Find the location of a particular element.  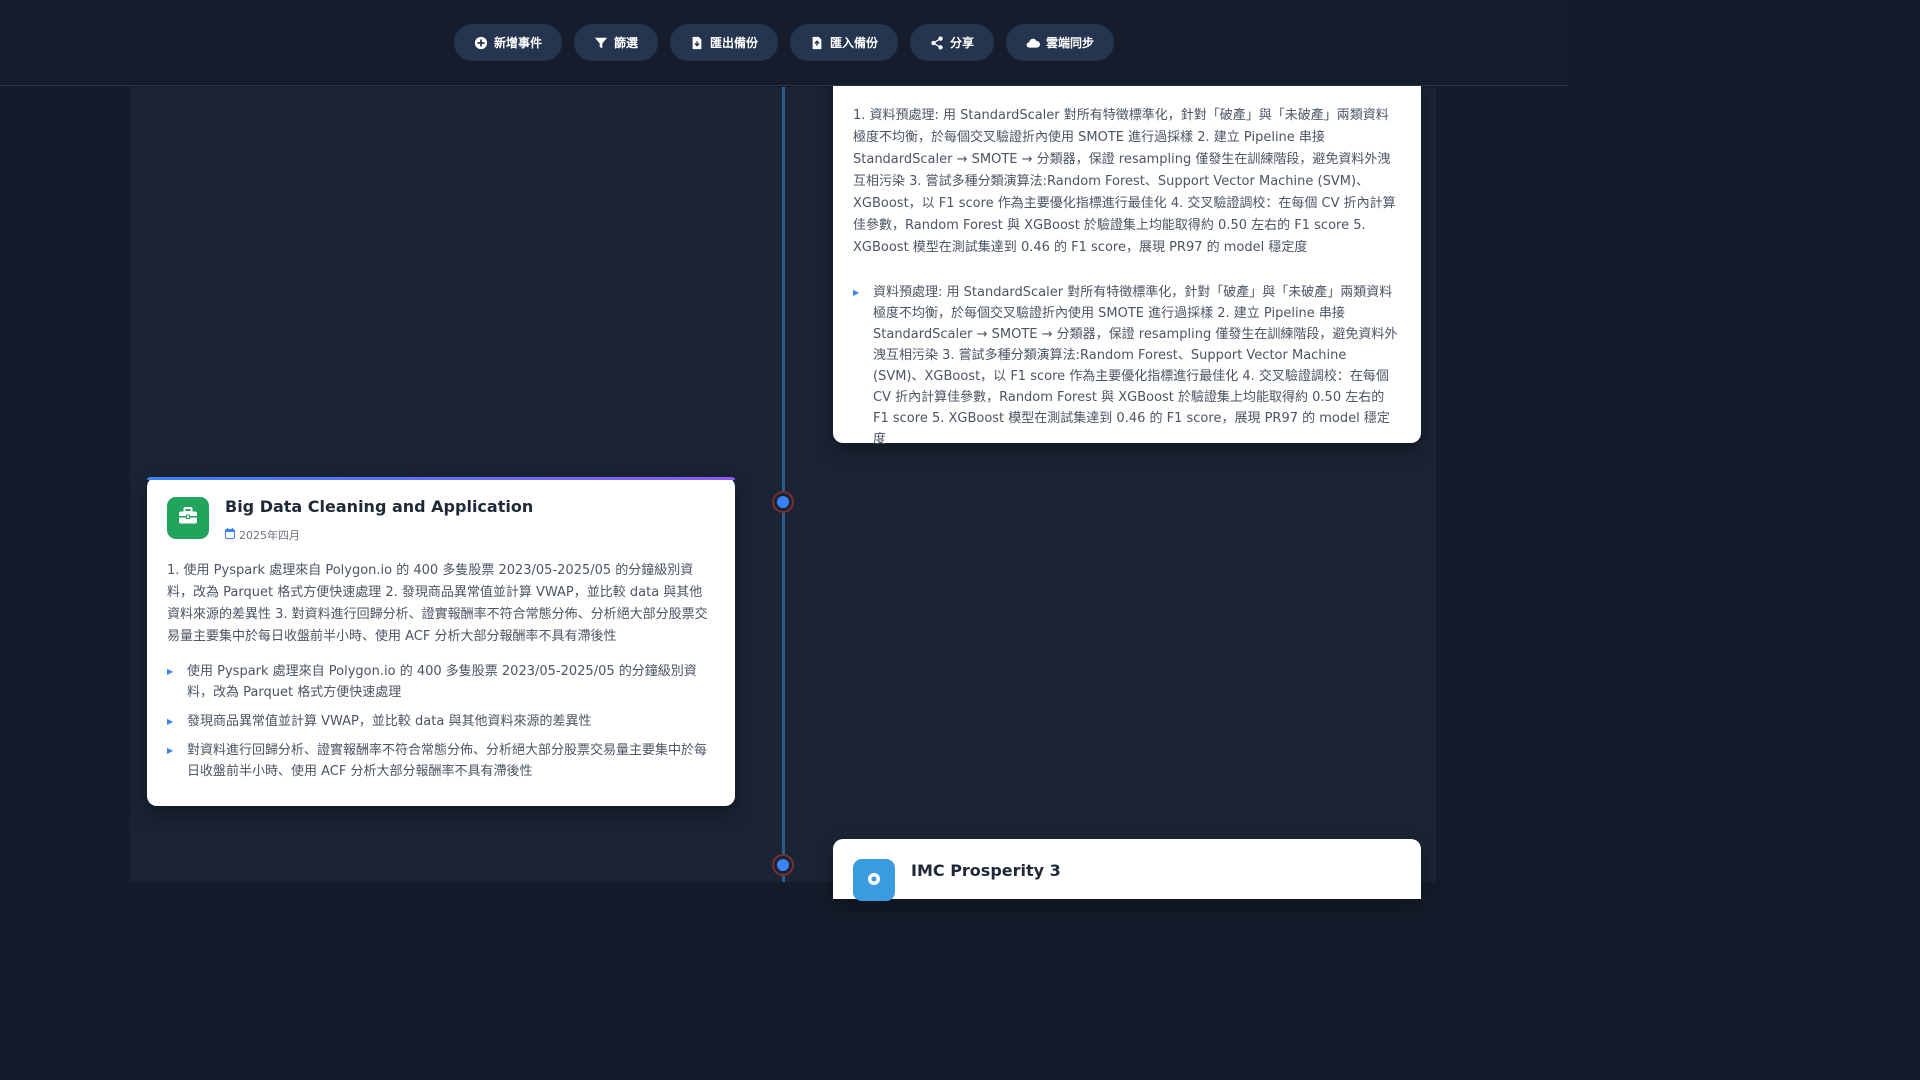

add-event-button: 新增事件 is located at coordinates (507, 42).